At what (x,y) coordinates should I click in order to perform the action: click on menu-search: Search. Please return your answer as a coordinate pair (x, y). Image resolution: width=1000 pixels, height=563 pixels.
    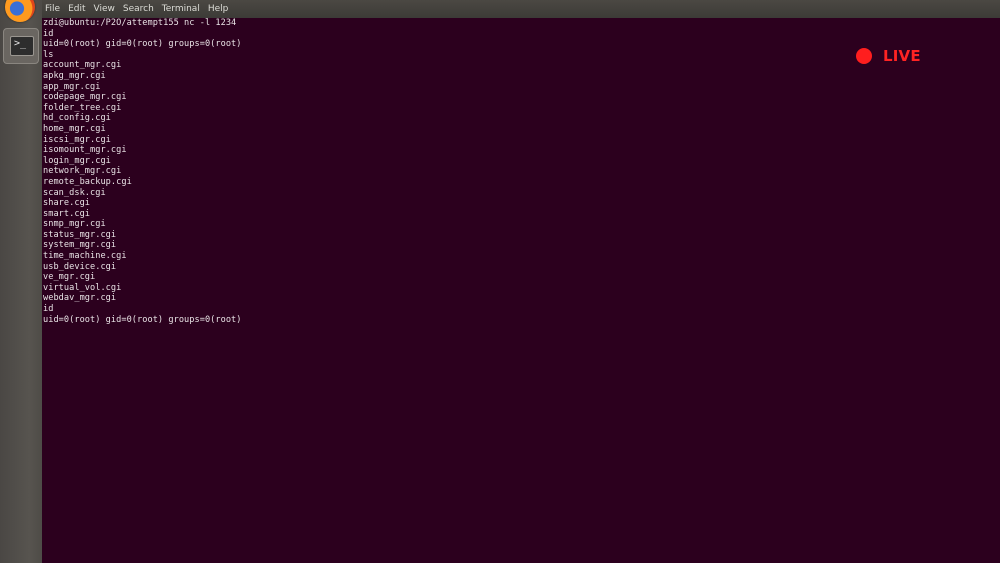
    Looking at the image, I should click on (138, 9).